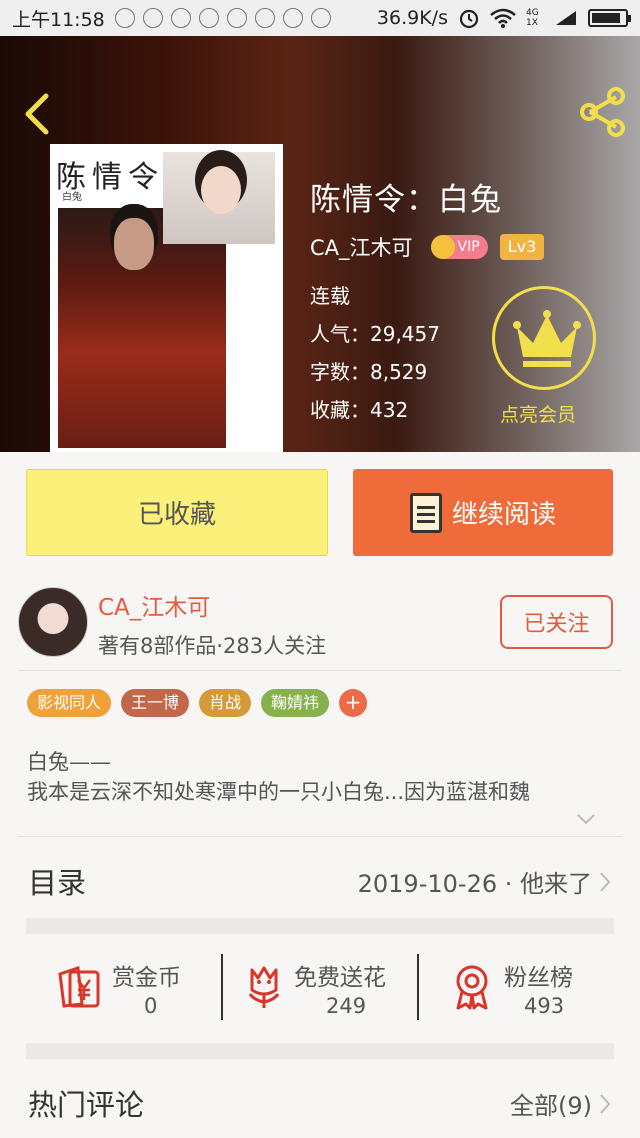 Image resolution: width=640 pixels, height=1138 pixels. What do you see at coordinates (561, 1103) in the screenshot?
I see `all-comments-link: 全部(9)` at bounding box center [561, 1103].